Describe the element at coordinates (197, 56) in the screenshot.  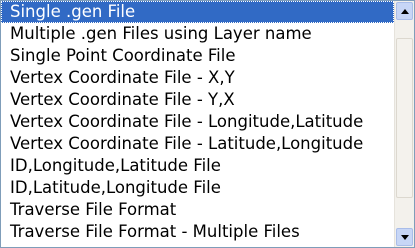
I see `list-item-single-point-coordinate: Single Point Coordinate File` at that location.